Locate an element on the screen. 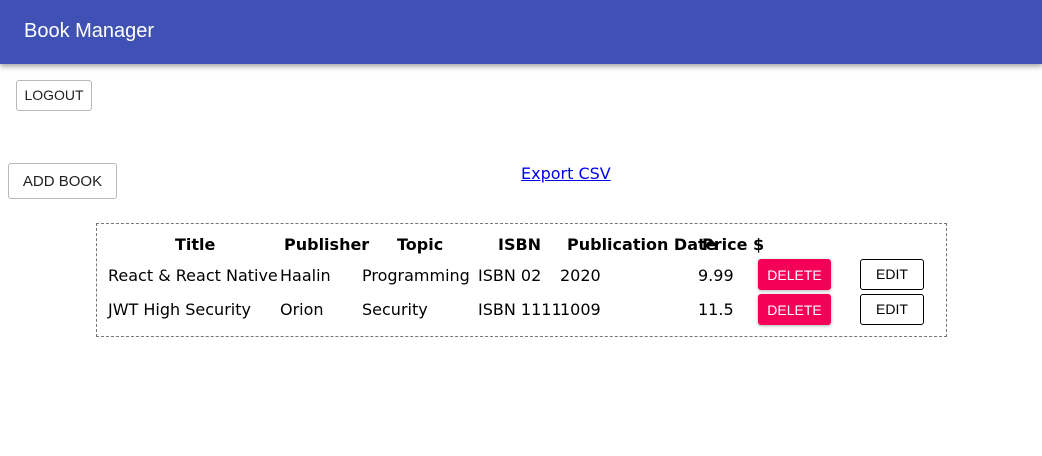 This screenshot has height=456, width=1042. cell-title: JWT High Security is located at coordinates (179, 309).